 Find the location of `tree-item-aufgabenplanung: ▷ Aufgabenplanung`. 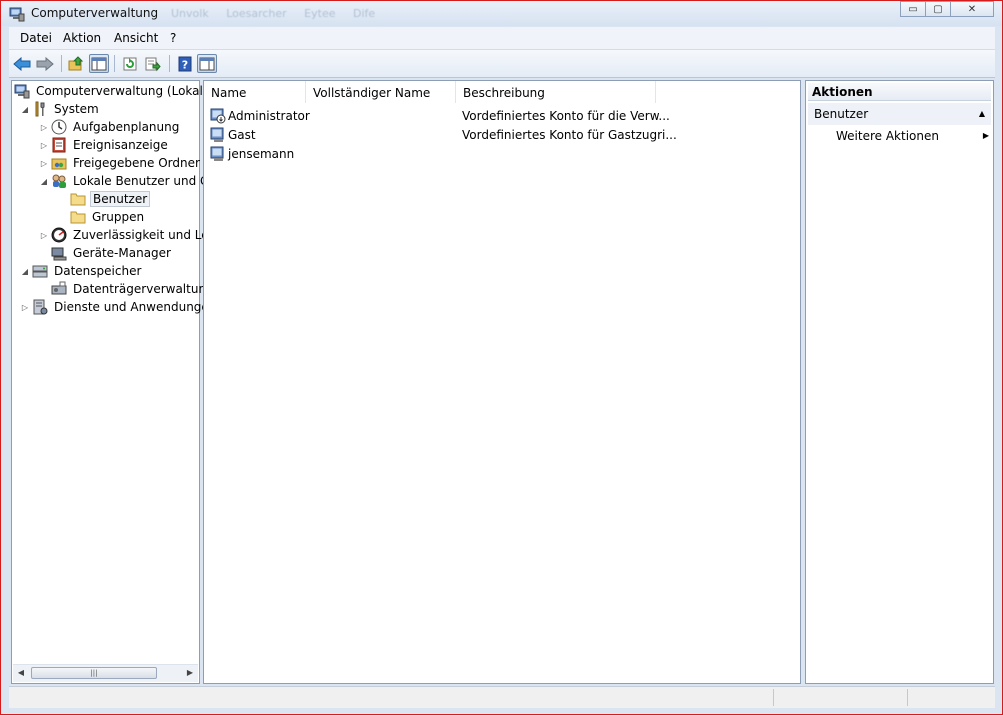

tree-item-aufgabenplanung: ▷ Aufgabenplanung is located at coordinates (110, 127).